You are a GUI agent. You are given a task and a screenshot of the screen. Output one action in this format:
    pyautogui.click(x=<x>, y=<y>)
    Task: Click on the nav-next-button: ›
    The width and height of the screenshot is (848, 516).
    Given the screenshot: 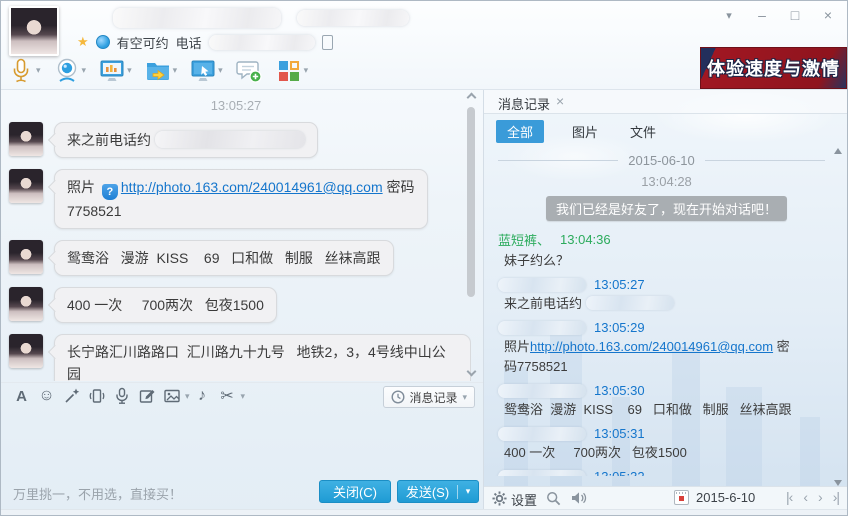 What is the action you would take?
    pyautogui.click(x=820, y=497)
    